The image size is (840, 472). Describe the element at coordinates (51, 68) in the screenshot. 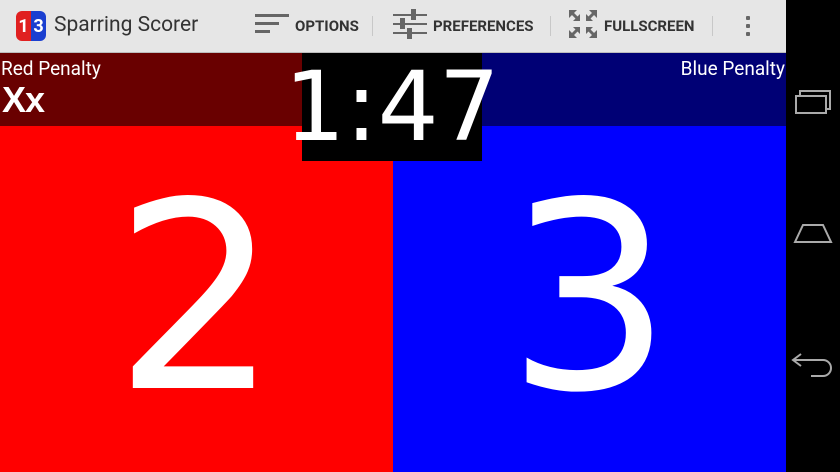

I see `red-penalty-label: Red Penalty` at that location.